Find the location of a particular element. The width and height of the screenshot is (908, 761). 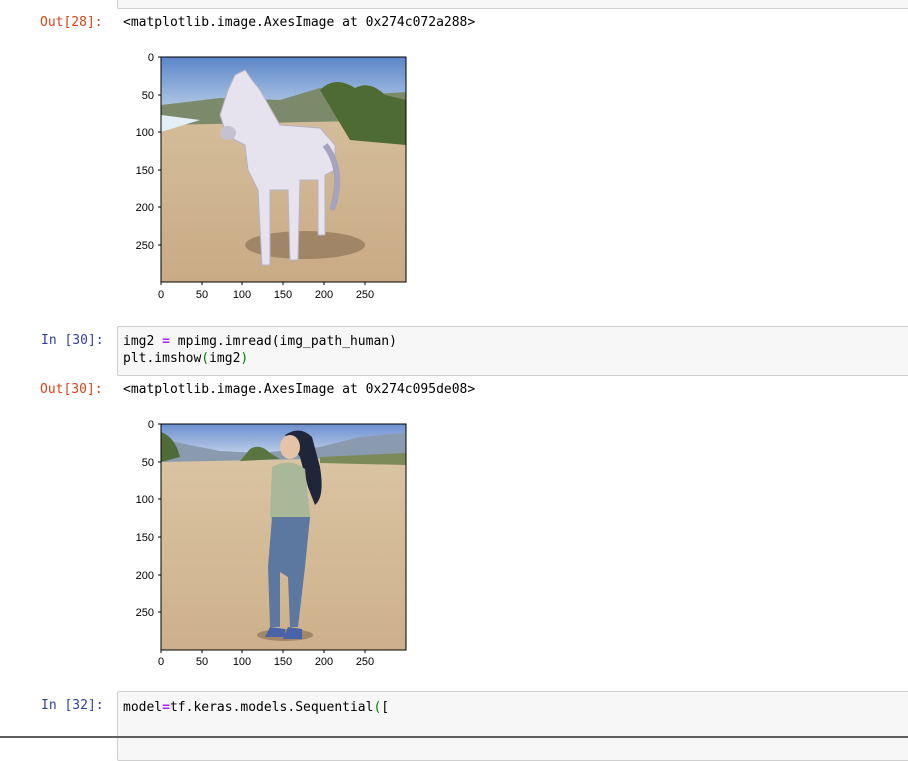

in-prompt-30: In [30]: is located at coordinates (72, 340).